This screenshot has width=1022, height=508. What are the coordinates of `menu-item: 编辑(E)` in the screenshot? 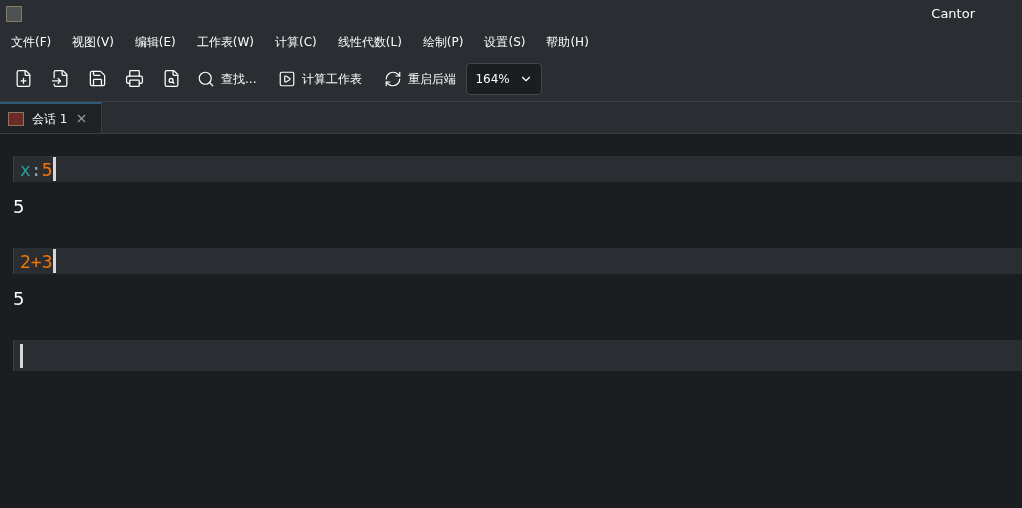 It's located at (155, 42).